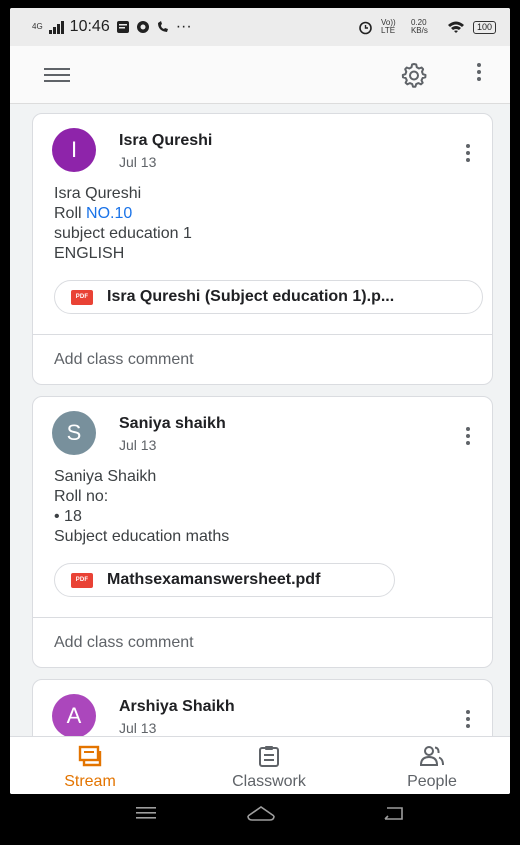 This screenshot has height=845, width=520. I want to click on post-line: • 18, so click(68, 516).